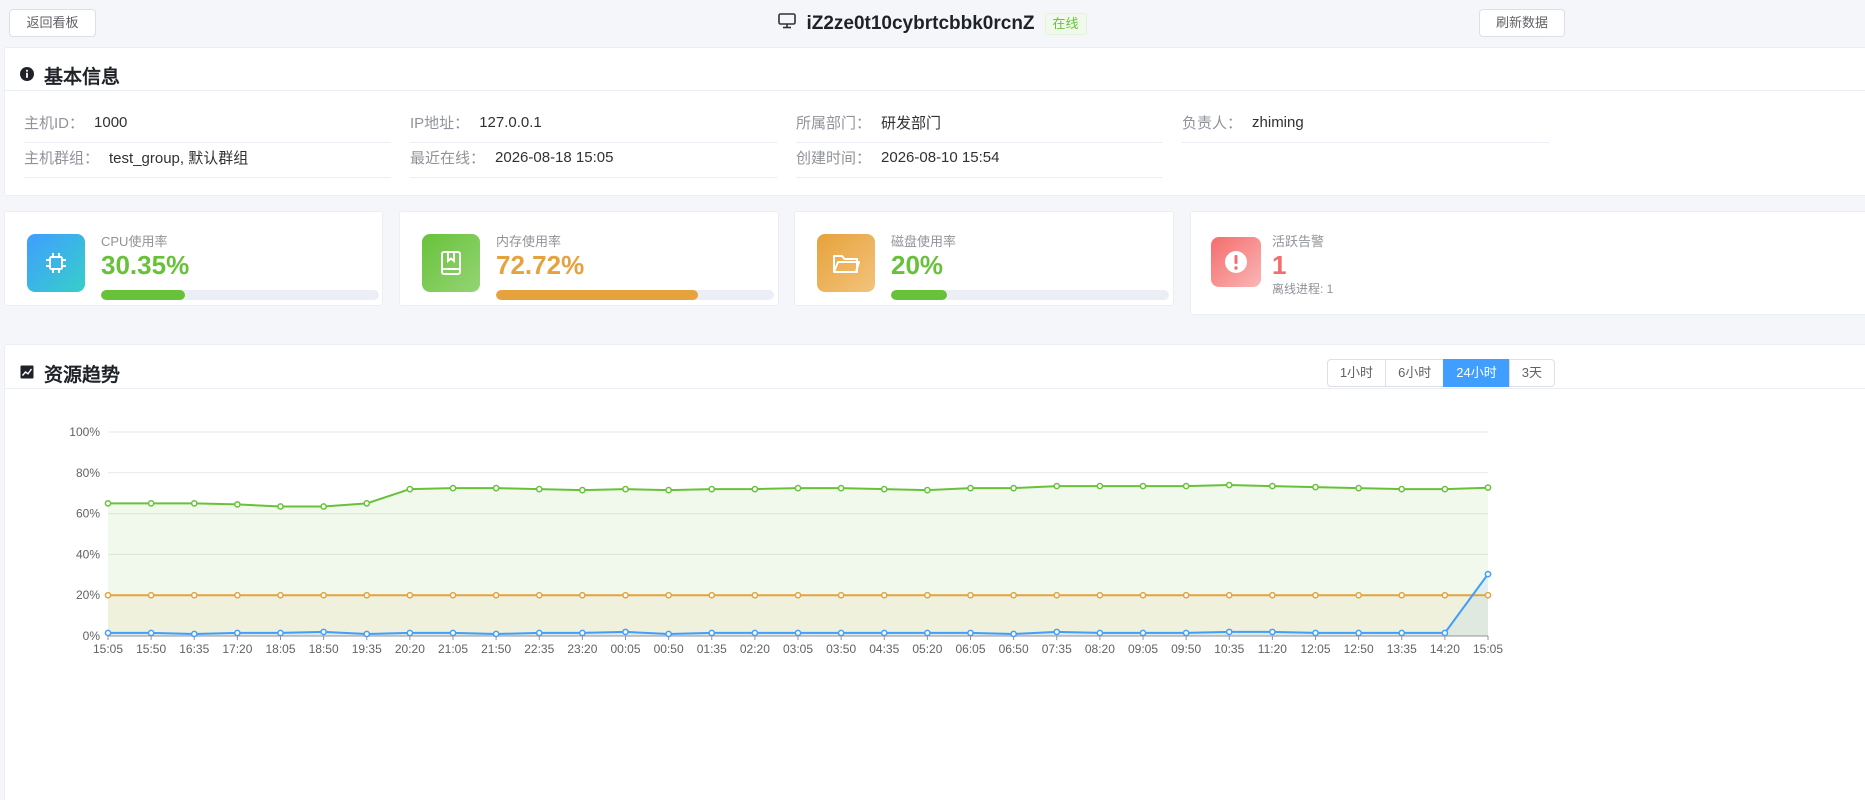 The image size is (1865, 800). What do you see at coordinates (1476, 373) in the screenshot?
I see `range-24h: 24小时` at bounding box center [1476, 373].